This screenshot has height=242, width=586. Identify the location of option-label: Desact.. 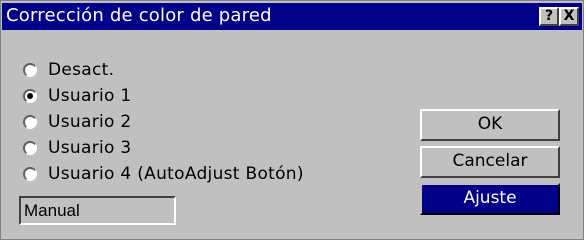
(81, 70).